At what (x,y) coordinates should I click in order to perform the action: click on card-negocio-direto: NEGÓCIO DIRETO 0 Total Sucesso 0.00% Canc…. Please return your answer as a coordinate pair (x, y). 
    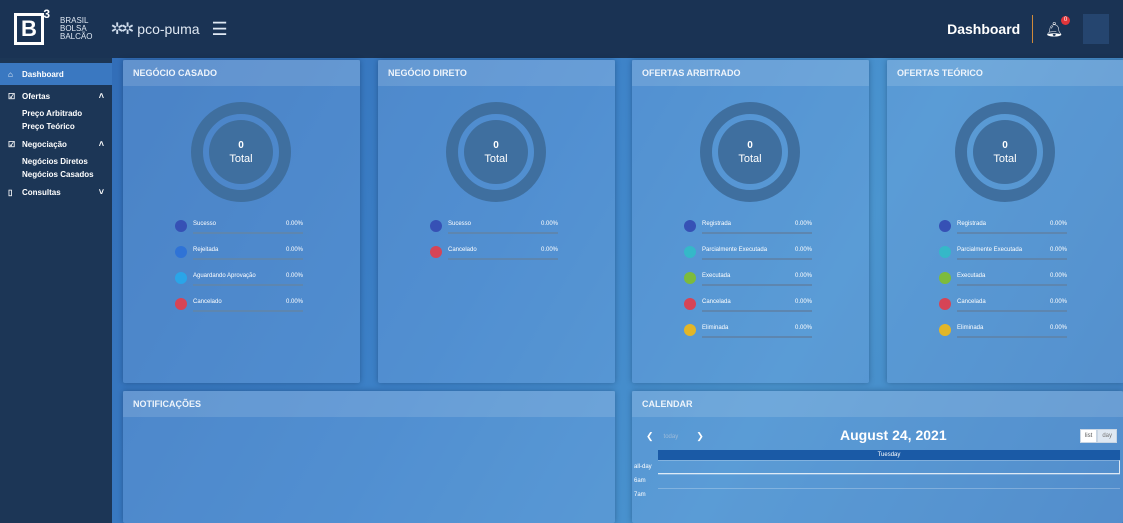
    Looking at the image, I should click on (496, 221).